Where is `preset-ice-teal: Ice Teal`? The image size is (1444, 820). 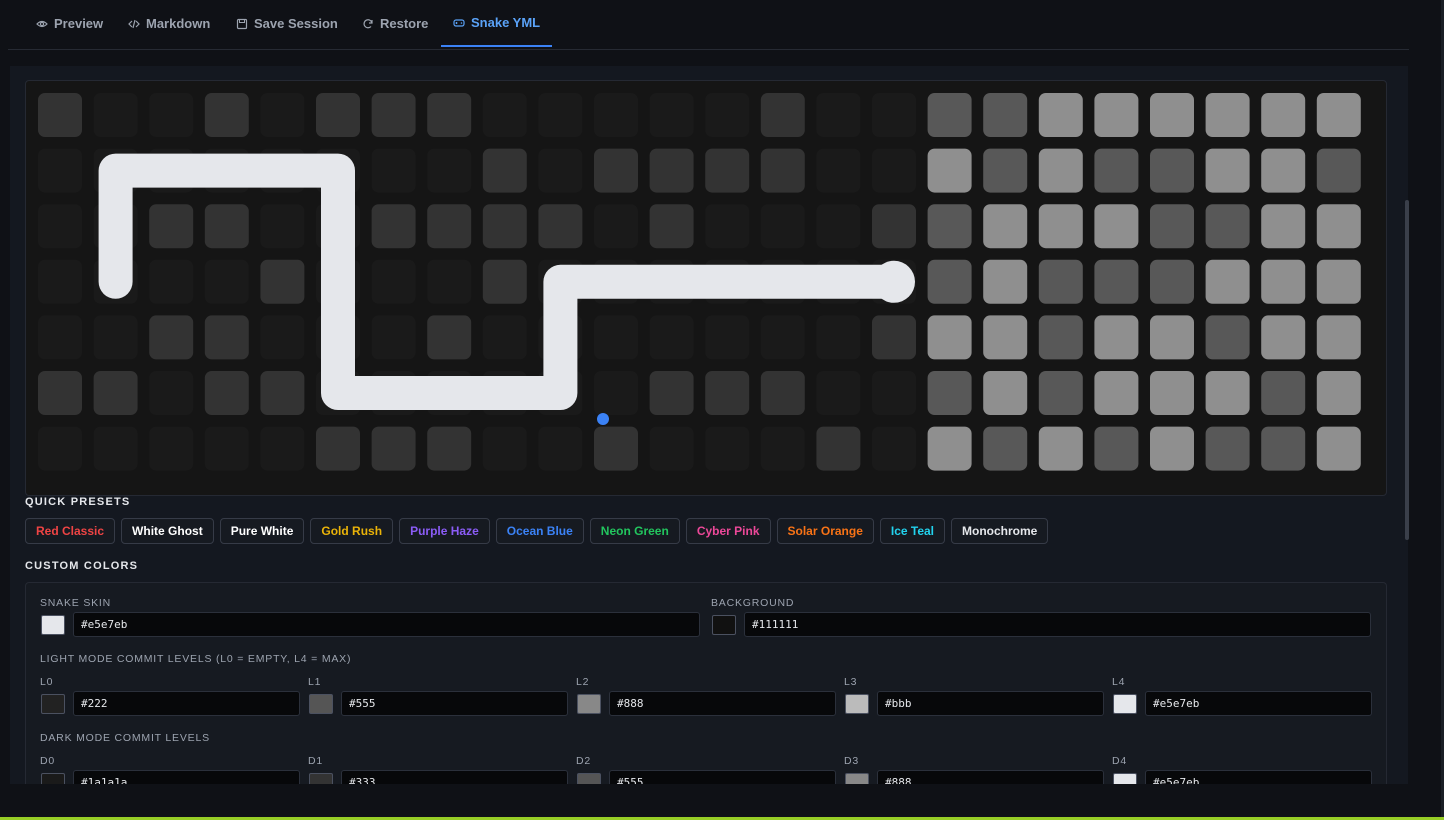 preset-ice-teal: Ice Teal is located at coordinates (912, 531).